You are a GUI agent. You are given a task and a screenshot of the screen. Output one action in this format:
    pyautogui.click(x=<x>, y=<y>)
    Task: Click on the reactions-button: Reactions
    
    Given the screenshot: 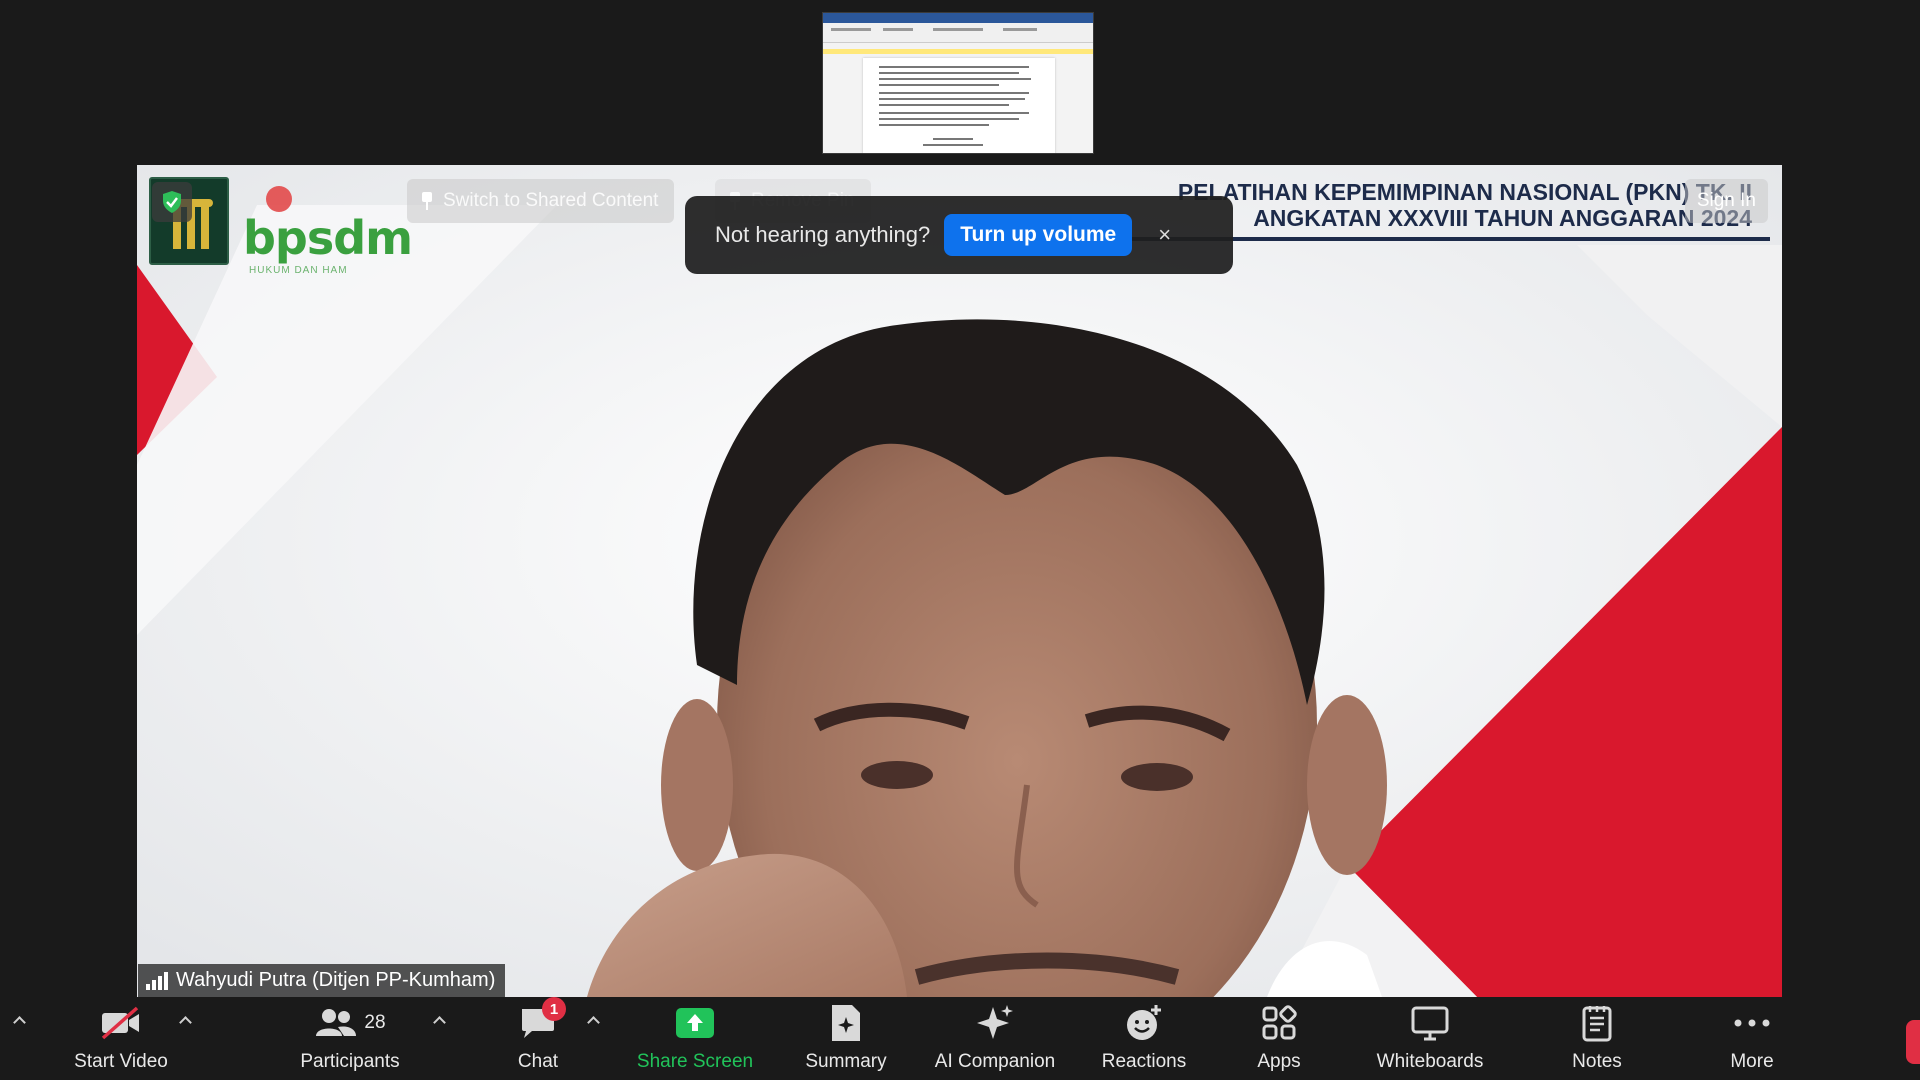 What is the action you would take?
    pyautogui.click(x=1144, y=1039)
    